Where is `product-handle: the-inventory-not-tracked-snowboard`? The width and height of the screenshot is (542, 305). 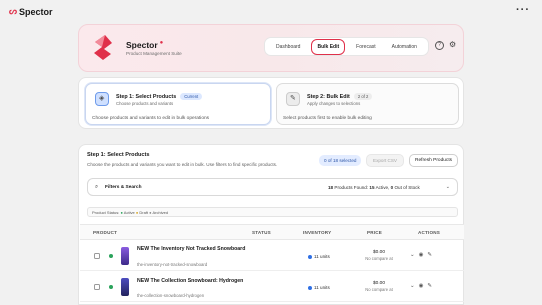 product-handle: the-inventory-not-tracked-snowboard is located at coordinates (172, 264).